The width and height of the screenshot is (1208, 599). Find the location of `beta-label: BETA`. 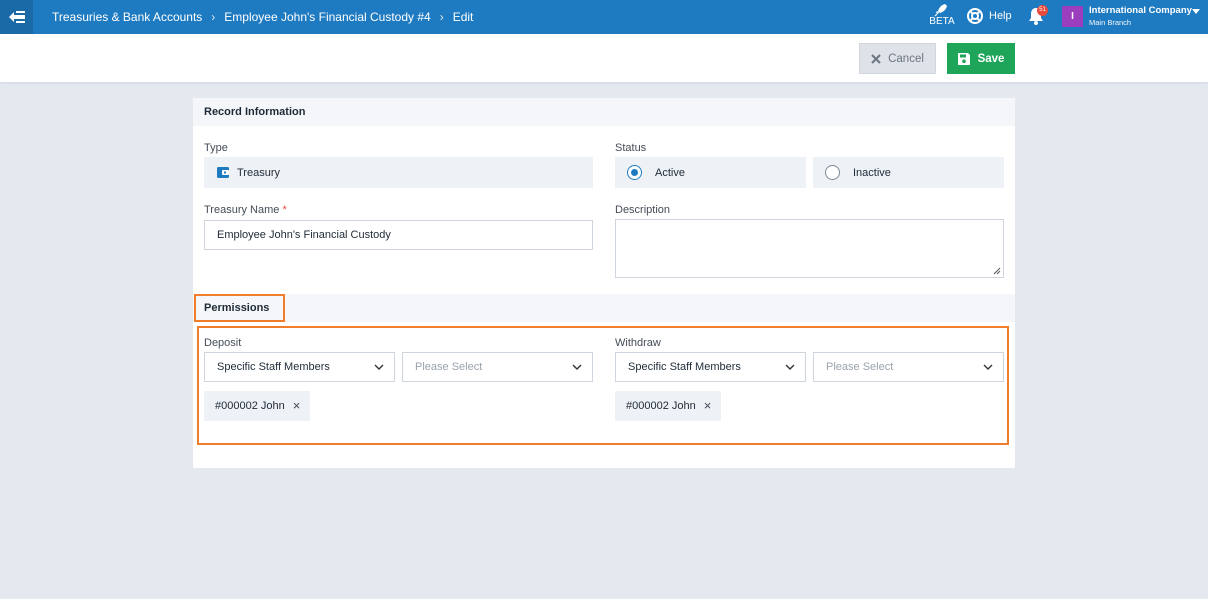

beta-label: BETA is located at coordinates (942, 21).